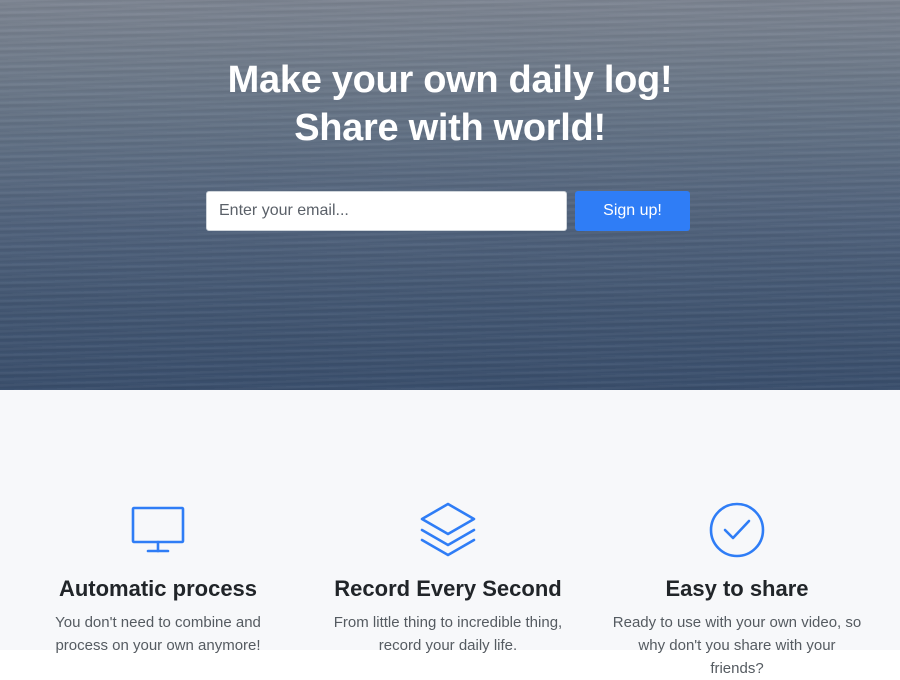  Describe the element at coordinates (448, 588) in the screenshot. I see `feature-title: Record Every Second` at that location.